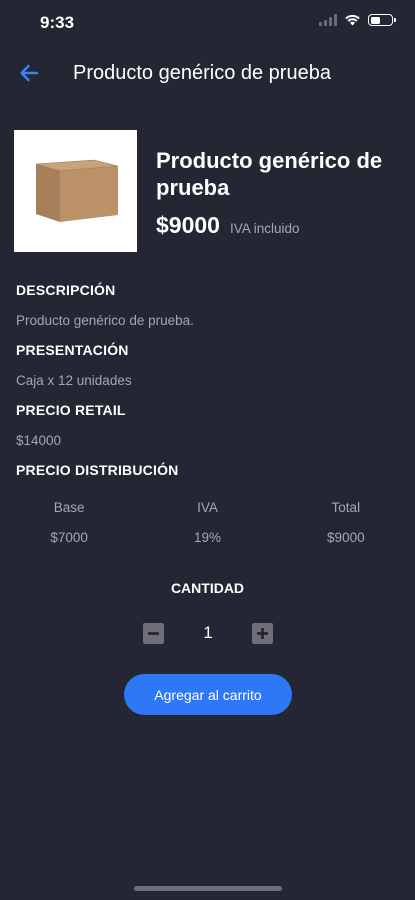 The image size is (415, 900). What do you see at coordinates (208, 888) in the screenshot?
I see `home-indicator` at bounding box center [208, 888].